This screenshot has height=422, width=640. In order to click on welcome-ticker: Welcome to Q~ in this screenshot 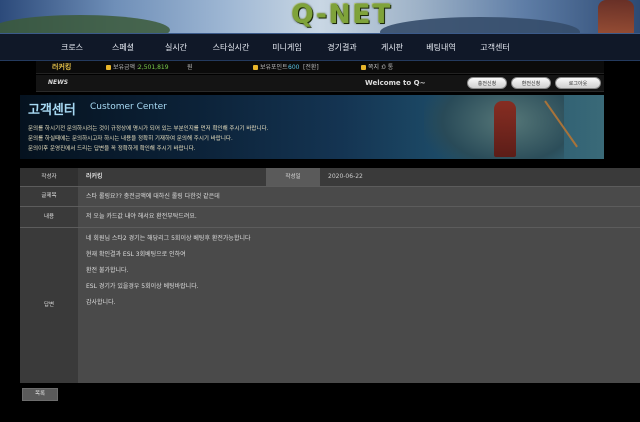, I will do `click(395, 83)`.